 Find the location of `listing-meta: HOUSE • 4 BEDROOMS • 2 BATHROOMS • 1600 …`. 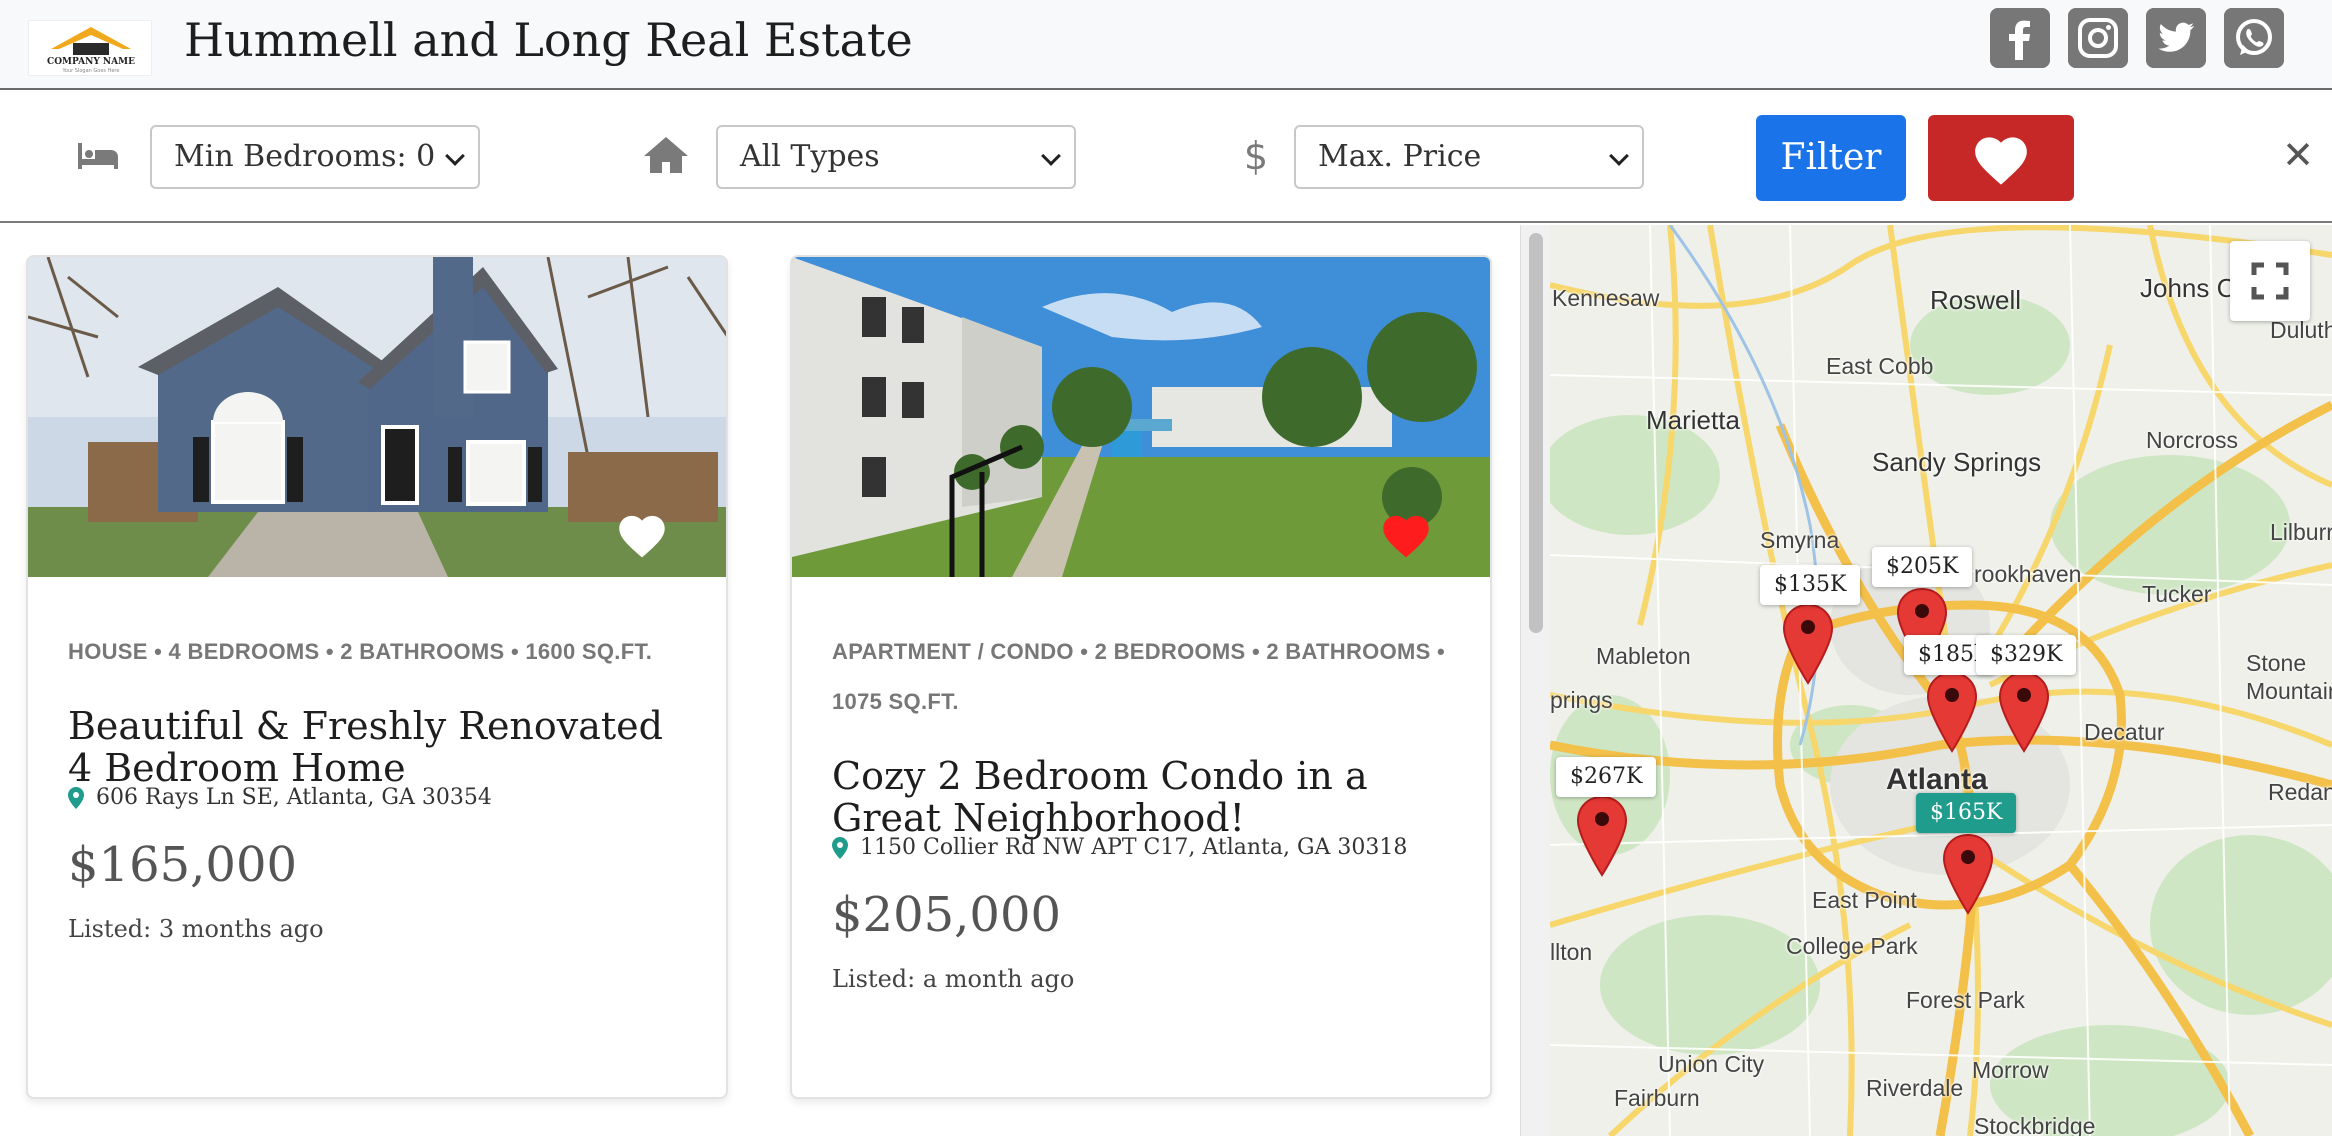

listing-meta: HOUSE • 4 BEDROOMS • 2 BATHROOMS • 1600 … is located at coordinates (360, 651).